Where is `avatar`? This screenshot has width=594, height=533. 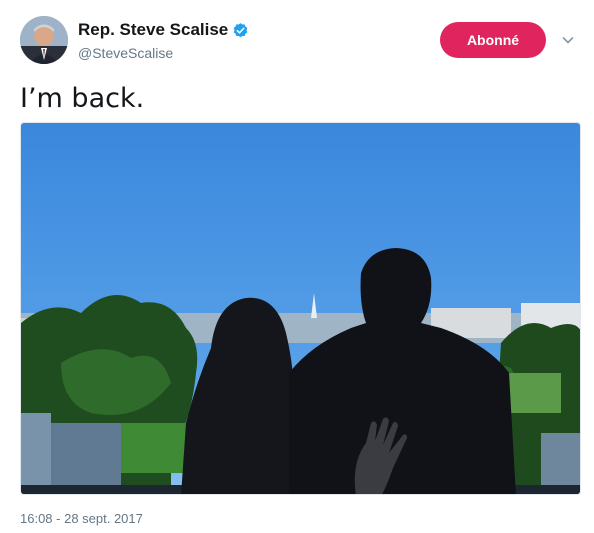
avatar is located at coordinates (44, 40).